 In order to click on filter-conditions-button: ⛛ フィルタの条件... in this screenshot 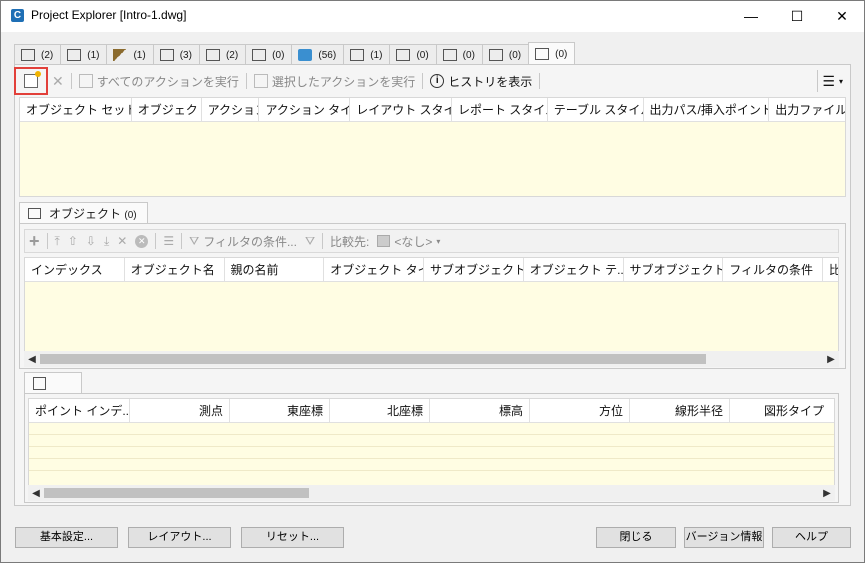, I will do `click(243, 241)`.